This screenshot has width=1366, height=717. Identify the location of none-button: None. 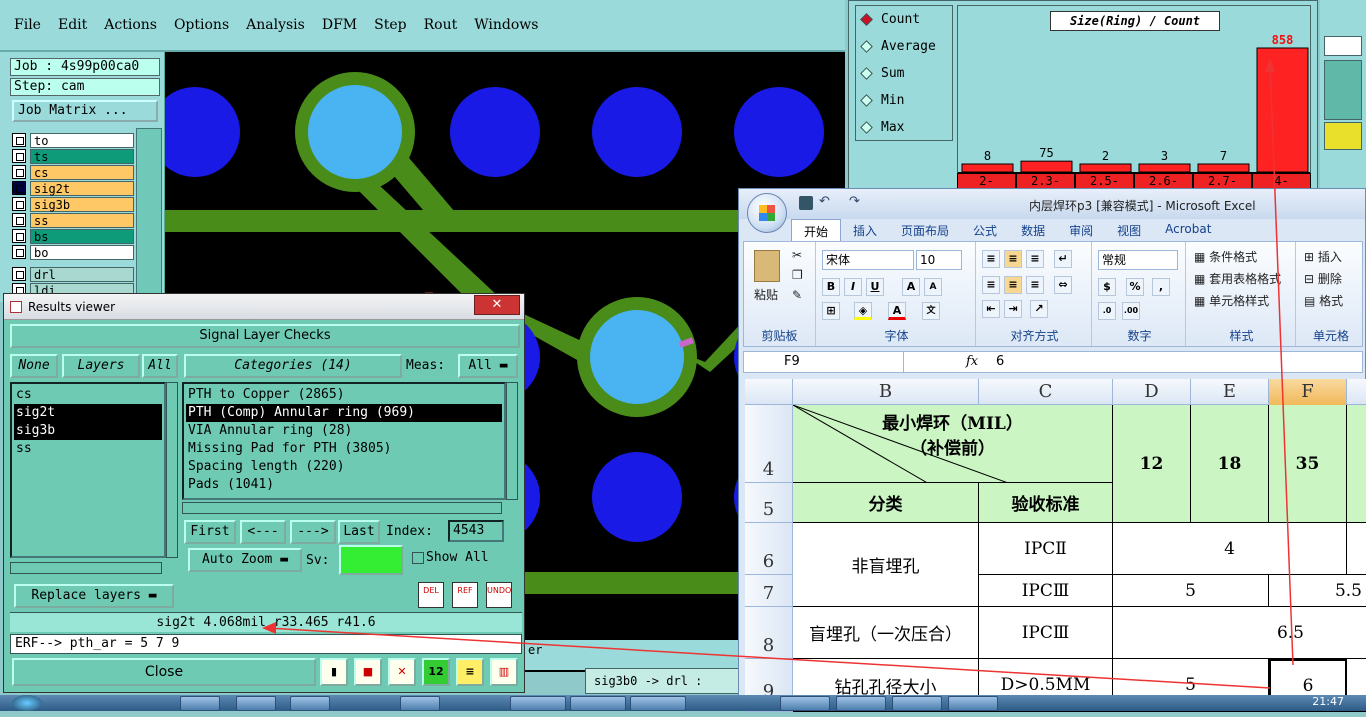
(34, 366).